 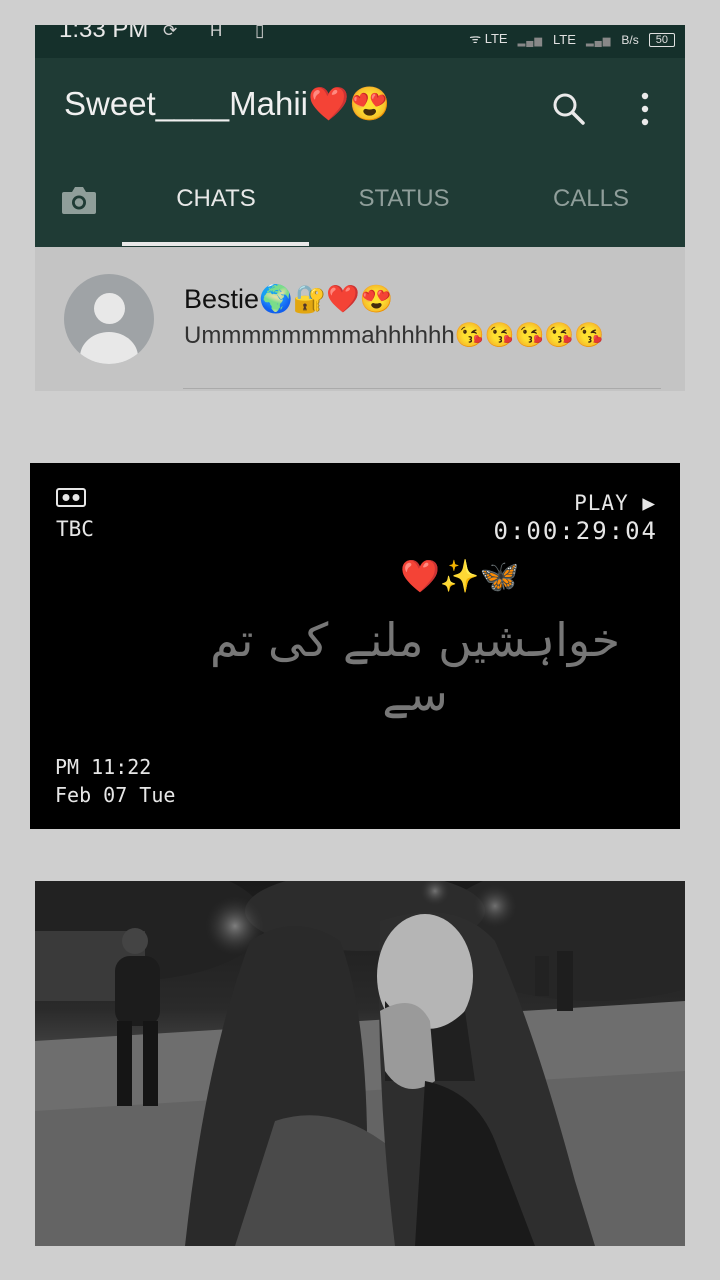 What do you see at coordinates (615, 503) in the screenshot?
I see `play-indicator: PLAY ▶` at bounding box center [615, 503].